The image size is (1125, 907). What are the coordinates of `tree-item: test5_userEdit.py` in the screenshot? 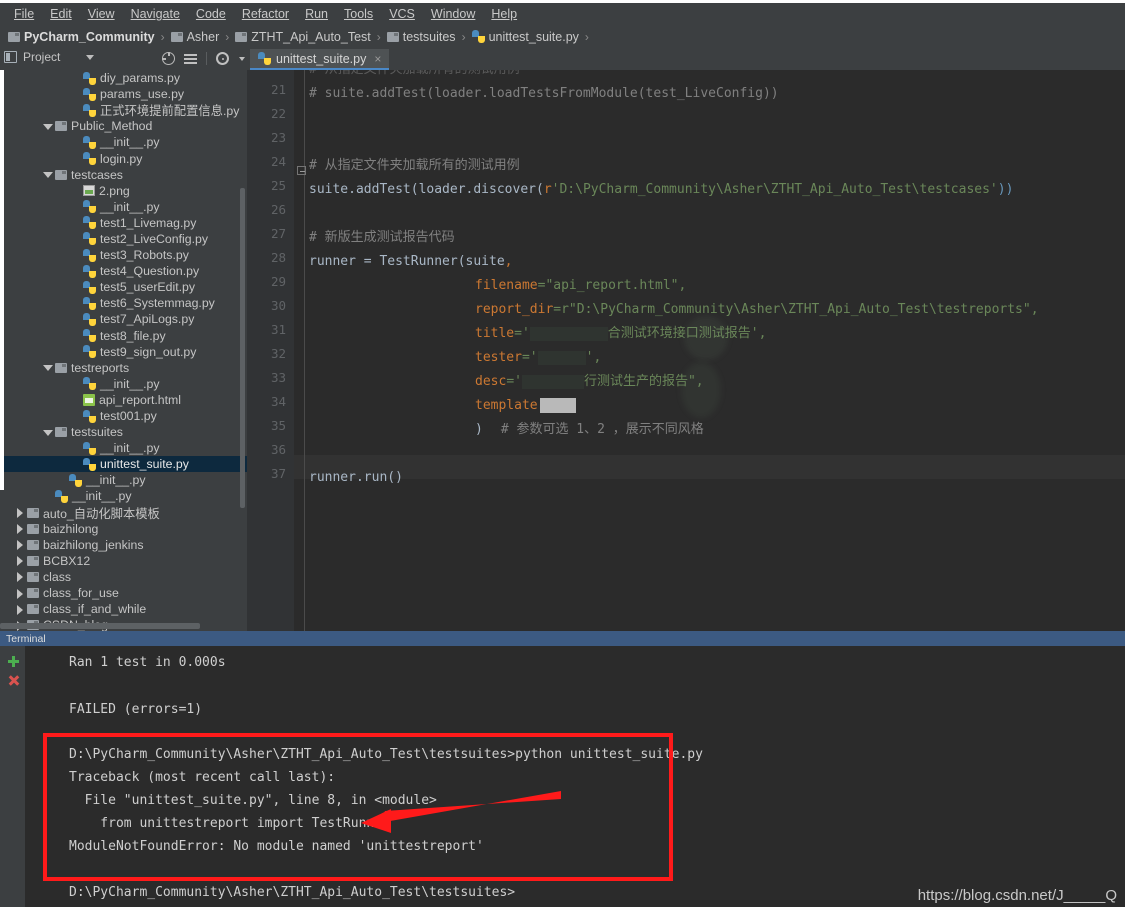 It's located at (123, 287).